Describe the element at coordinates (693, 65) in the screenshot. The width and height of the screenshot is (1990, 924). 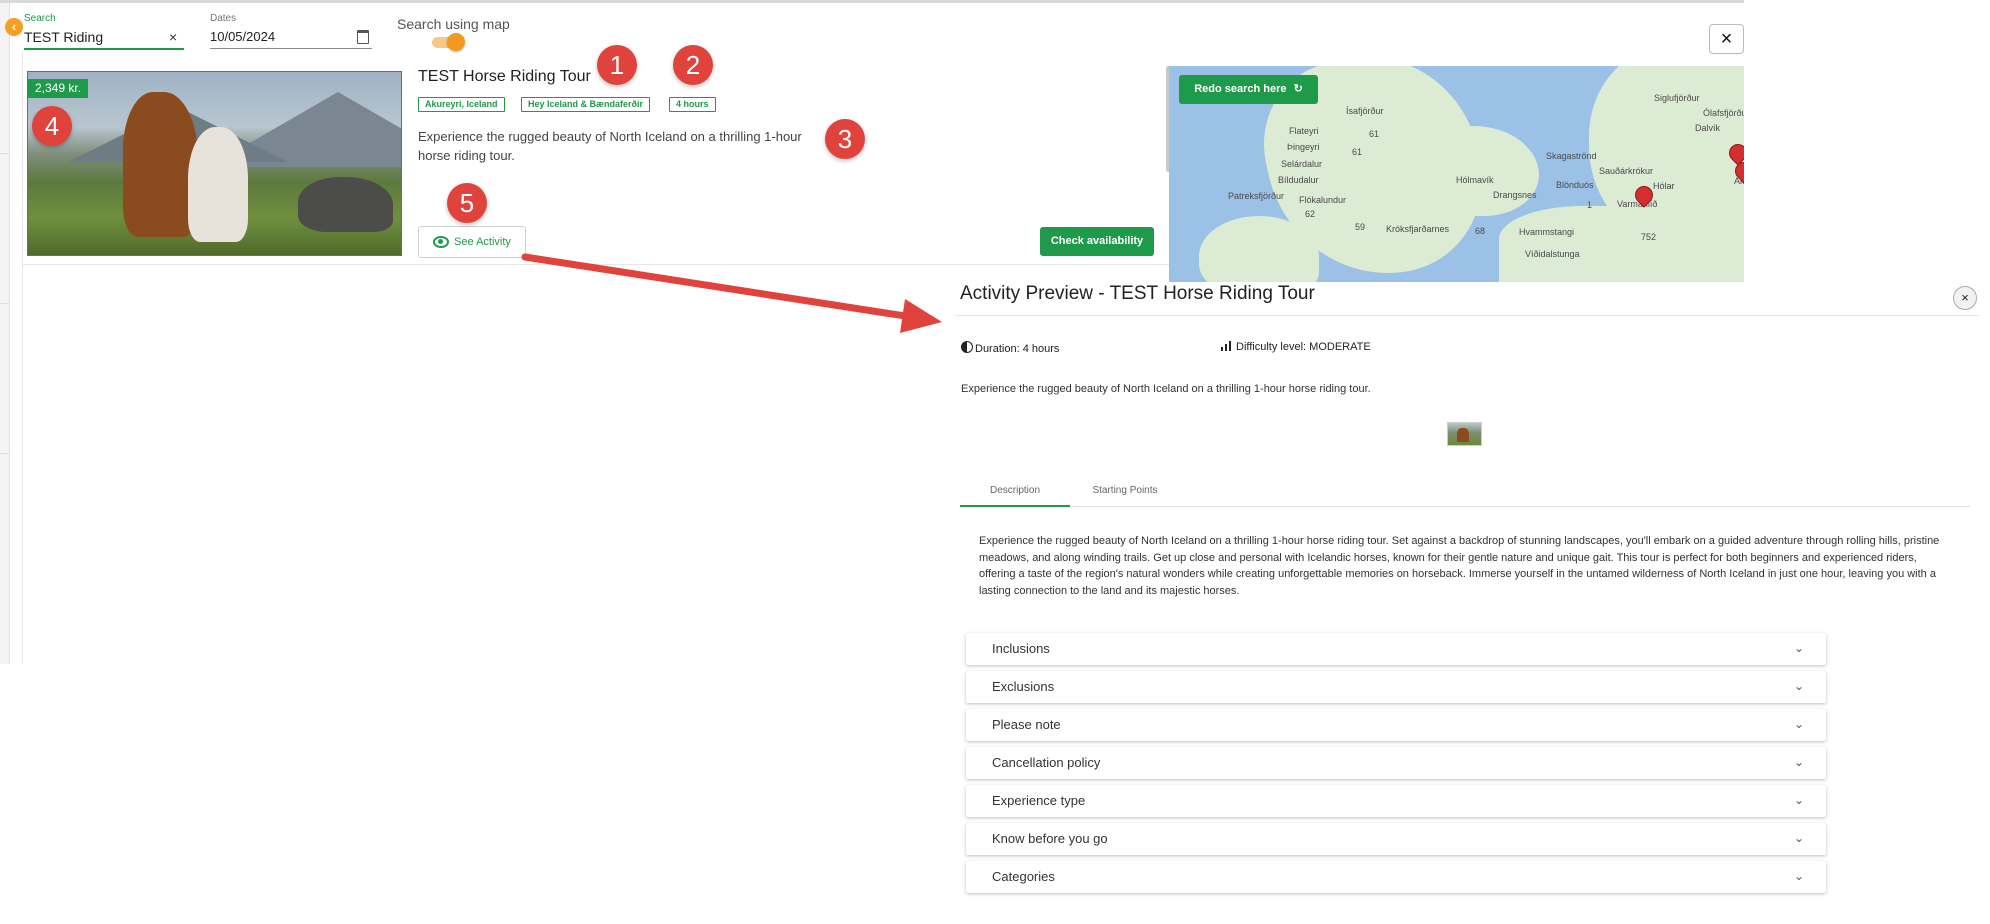
I see `callout-2: 2` at that location.